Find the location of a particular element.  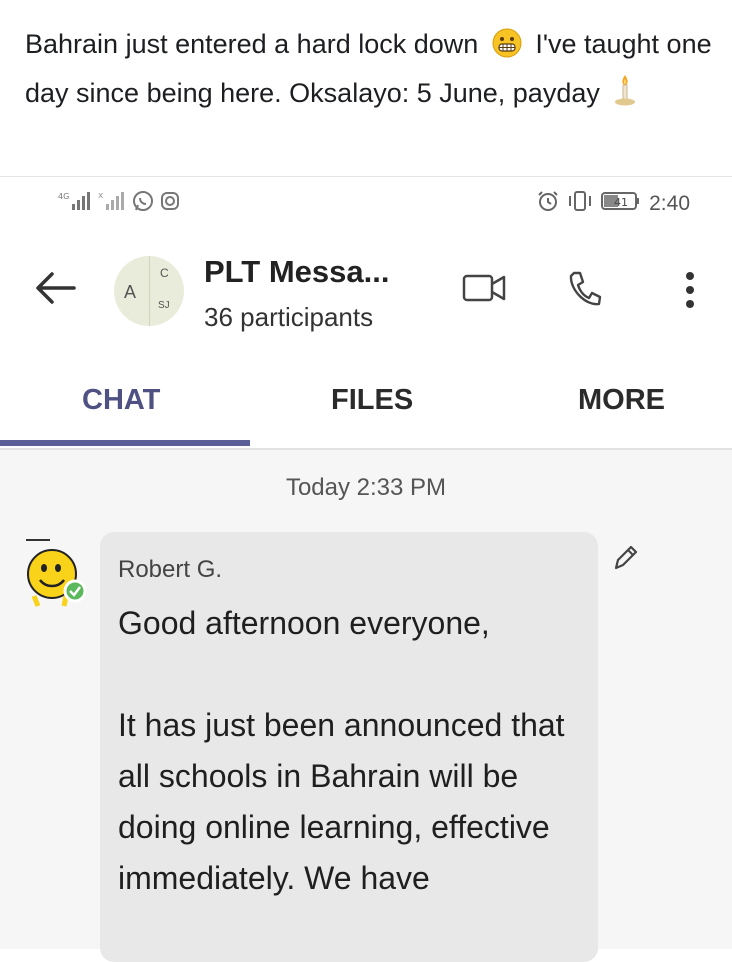

battery-icon: 41 is located at coordinates (621, 204).